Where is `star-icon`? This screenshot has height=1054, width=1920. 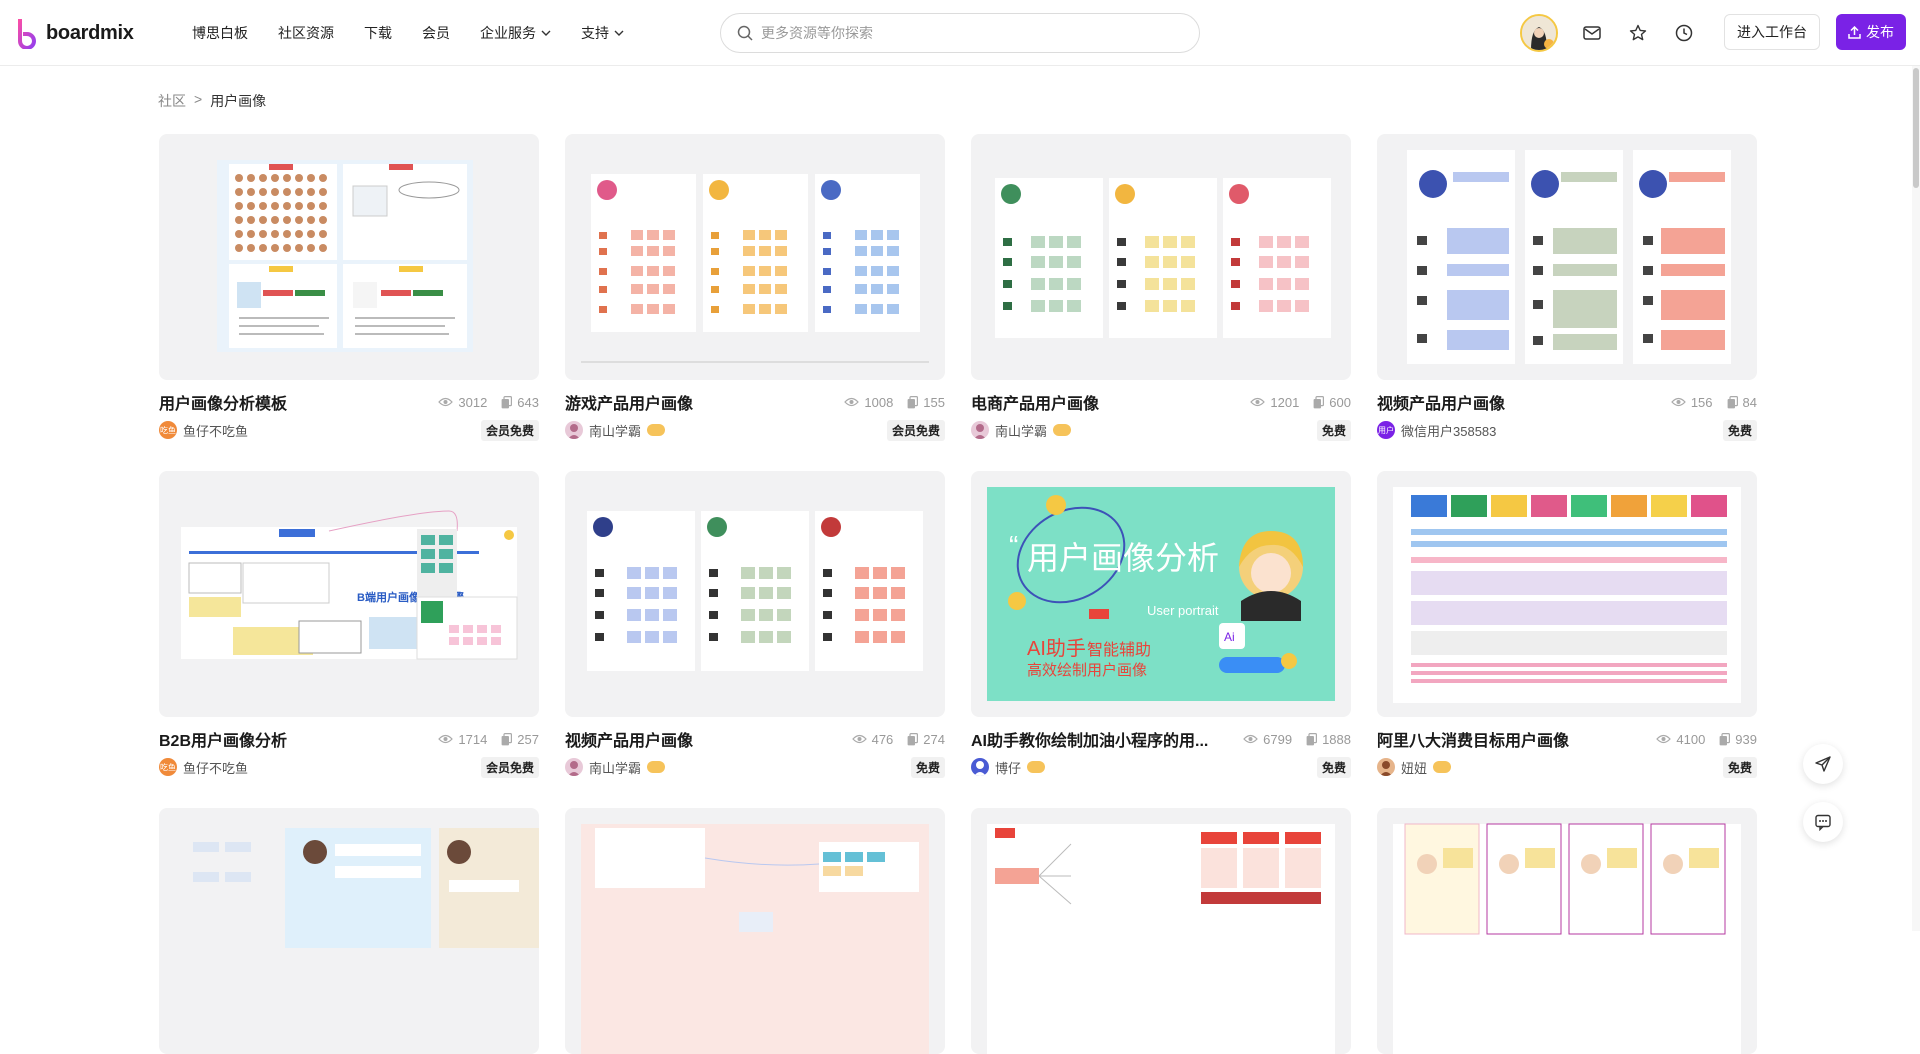 star-icon is located at coordinates (1638, 33).